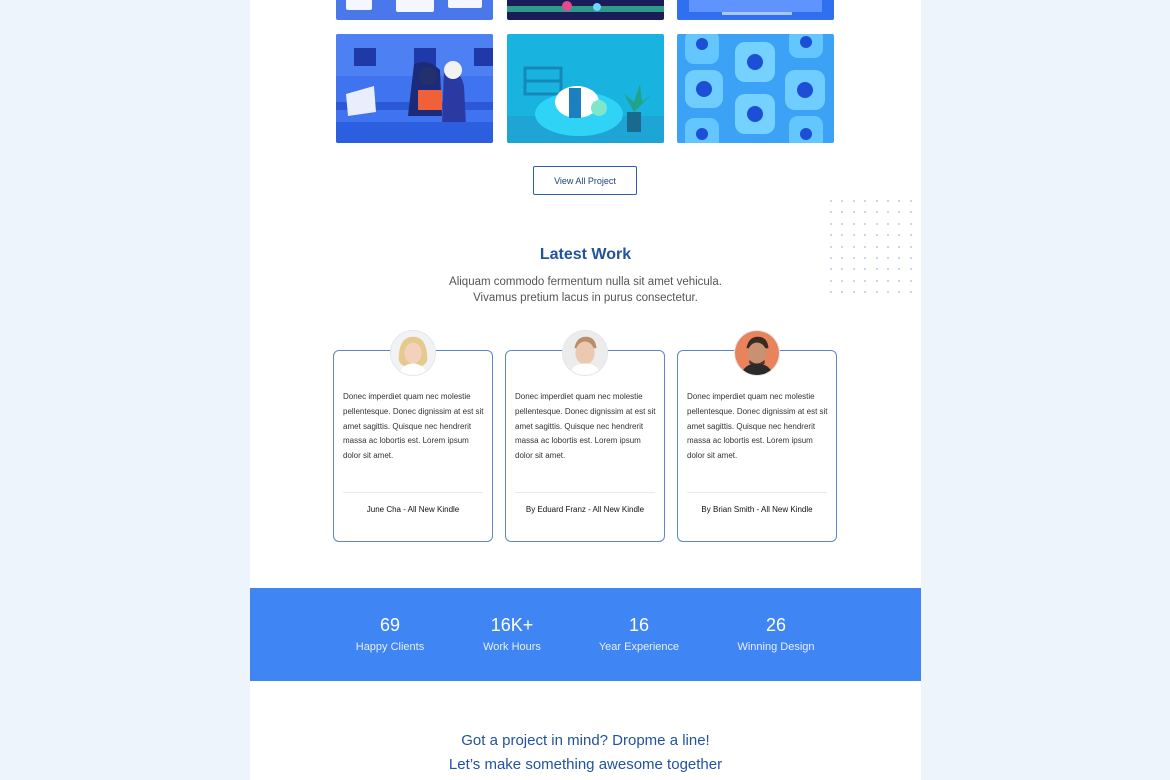  Describe the element at coordinates (390, 647) in the screenshot. I see `stat-label: Happy Clients` at that location.